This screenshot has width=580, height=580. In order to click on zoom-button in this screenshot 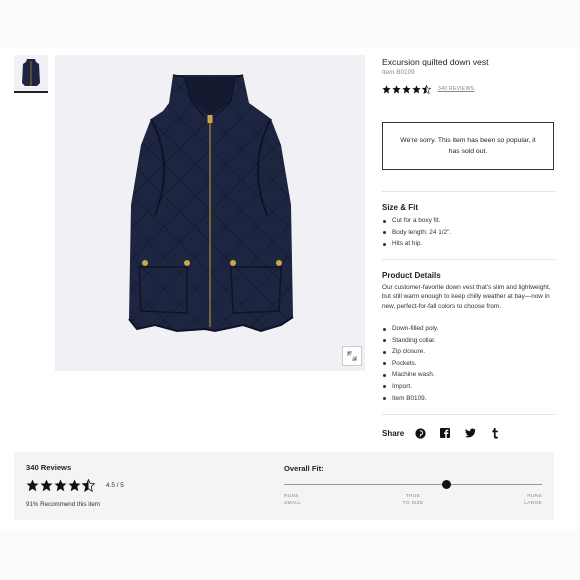, I will do `click(352, 356)`.